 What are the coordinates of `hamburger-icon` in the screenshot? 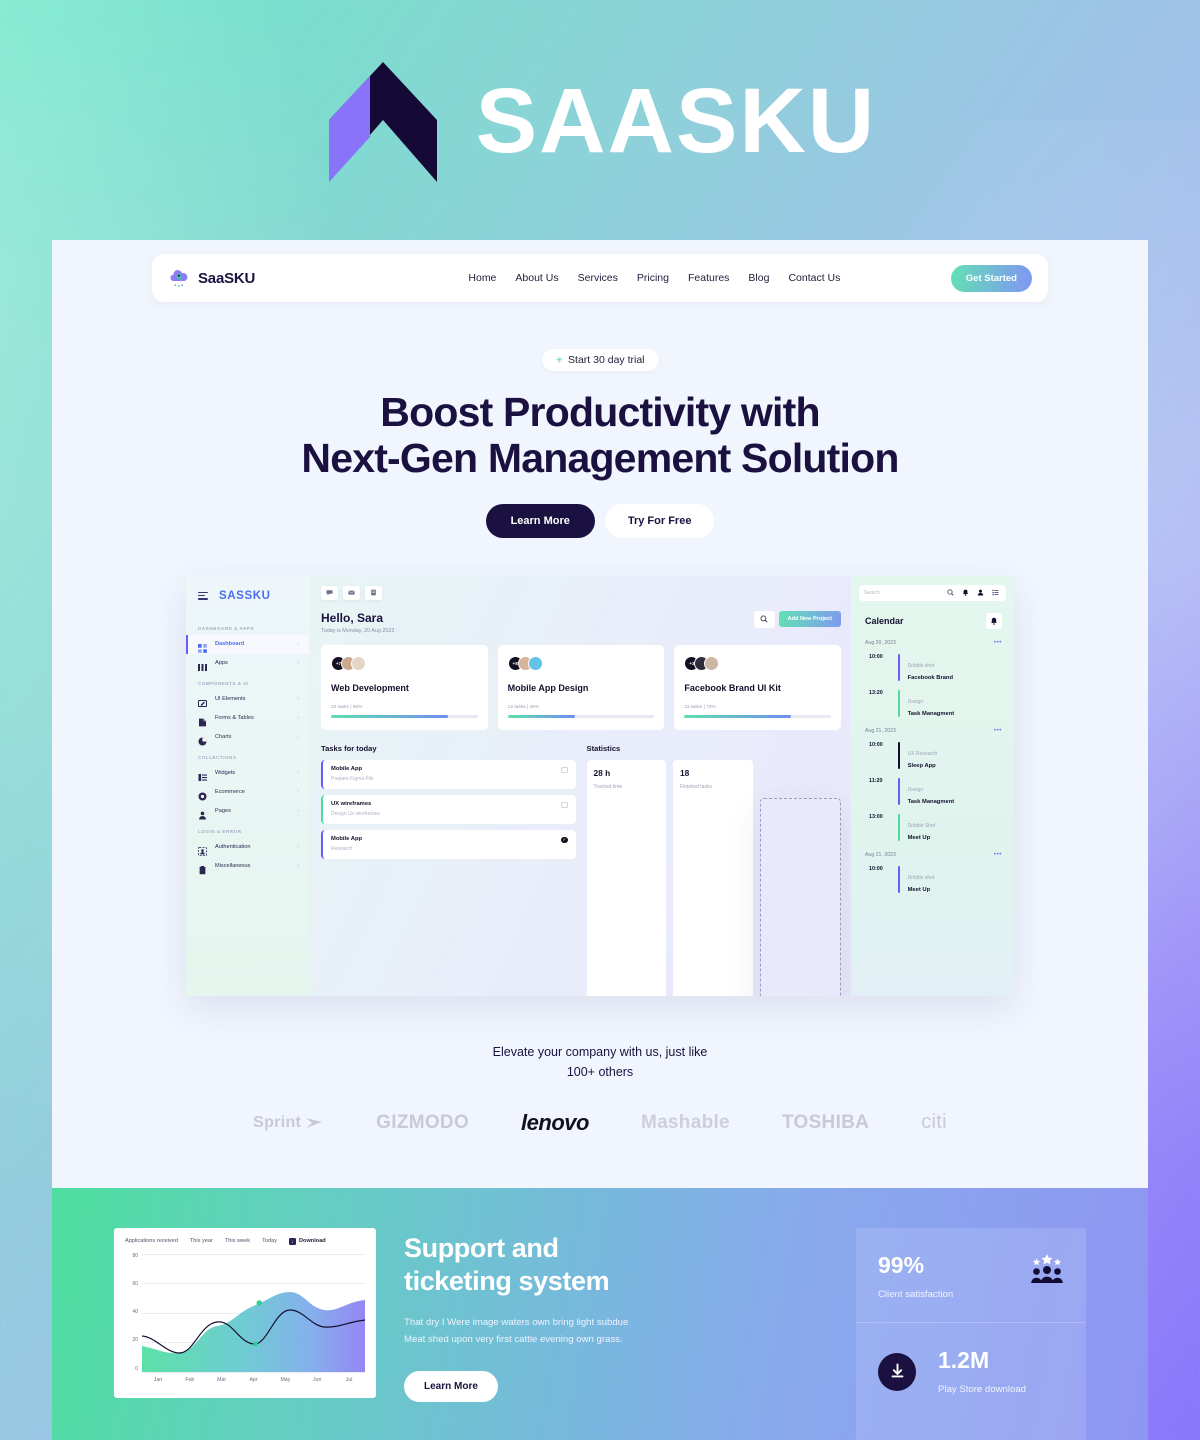 It's located at (203, 595).